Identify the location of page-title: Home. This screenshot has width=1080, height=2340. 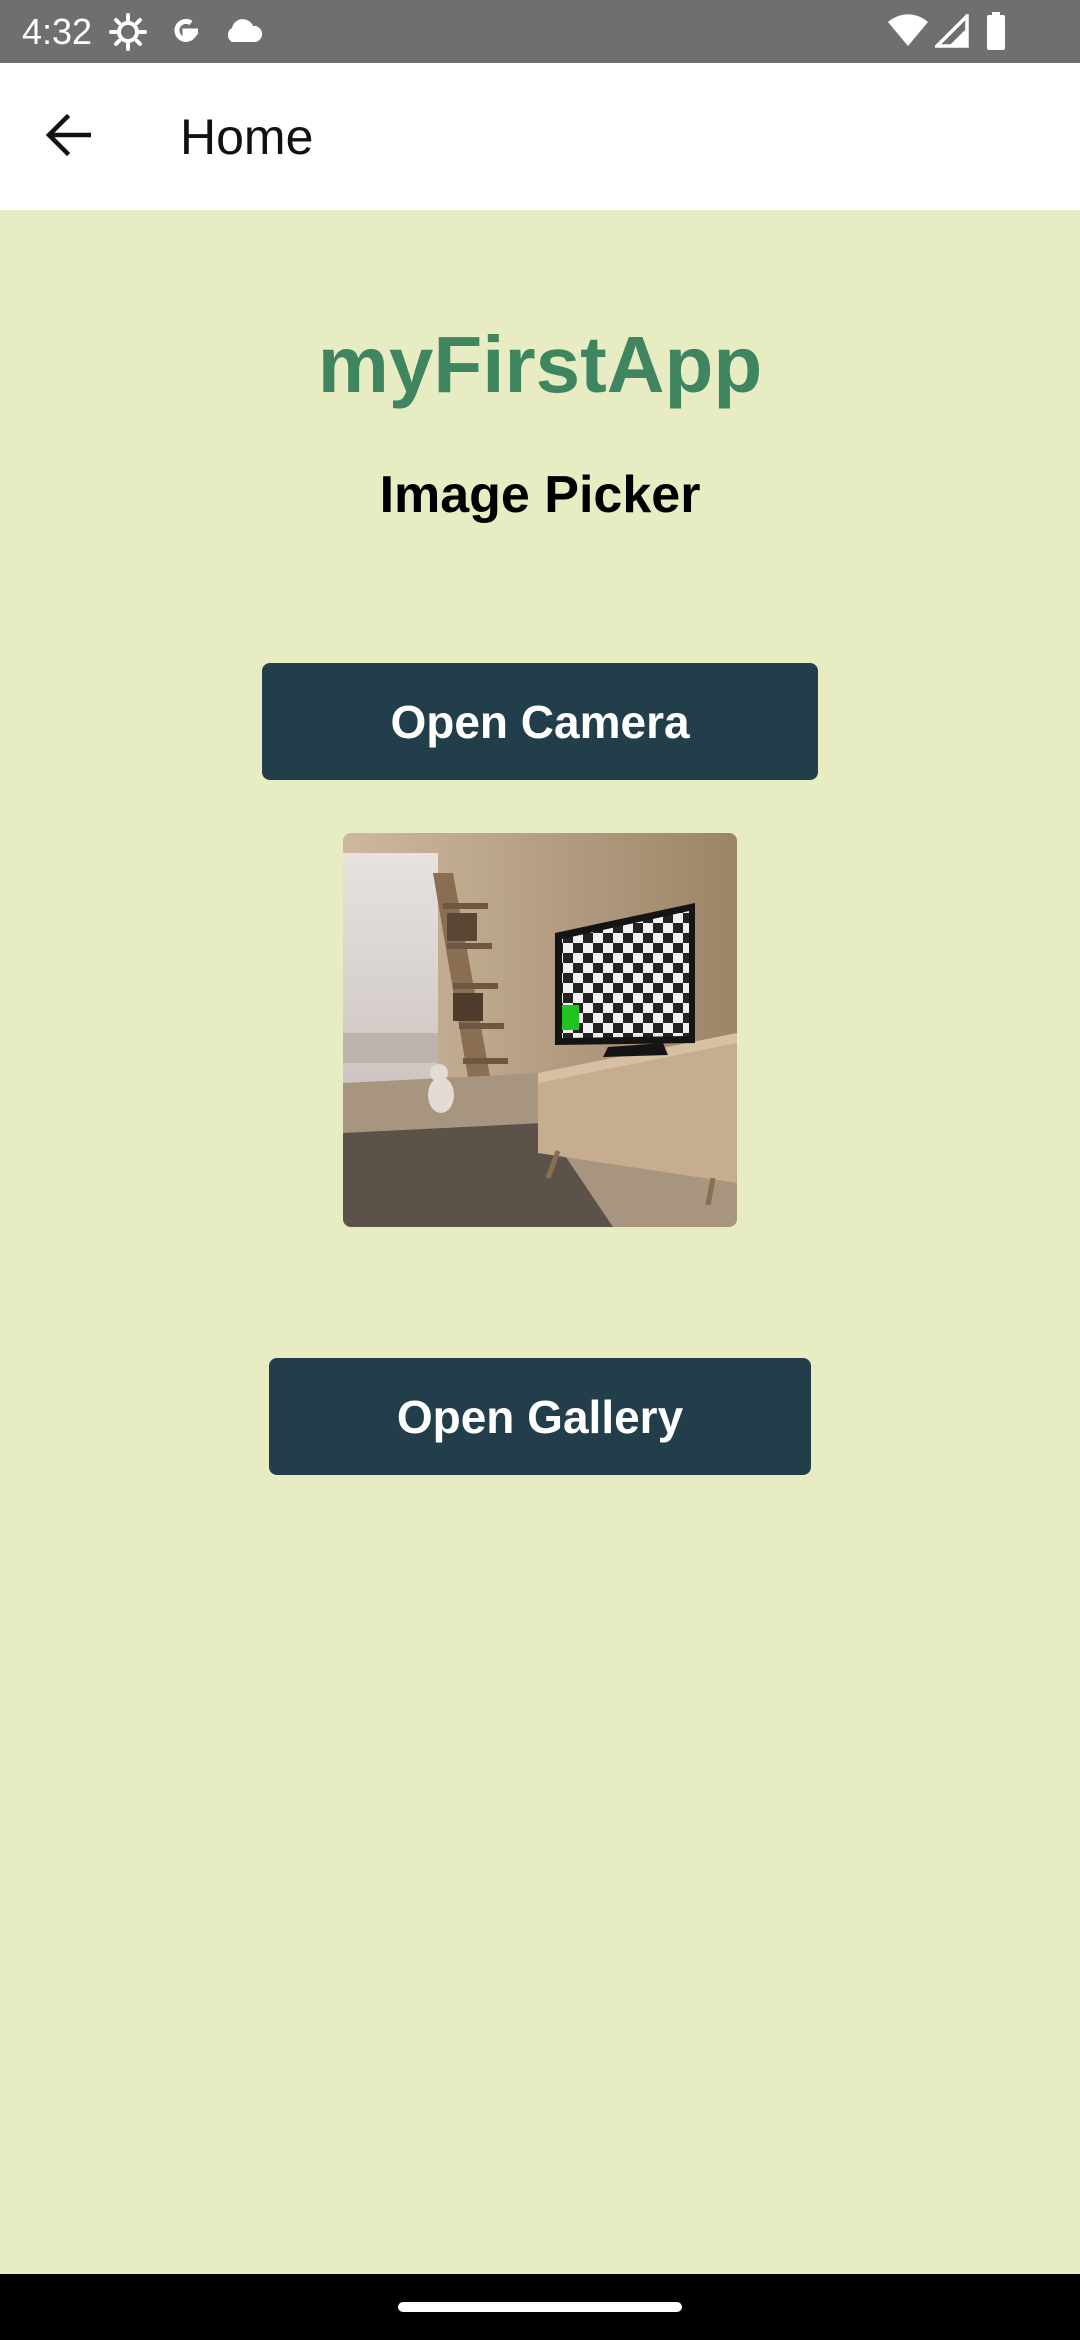
(247, 137).